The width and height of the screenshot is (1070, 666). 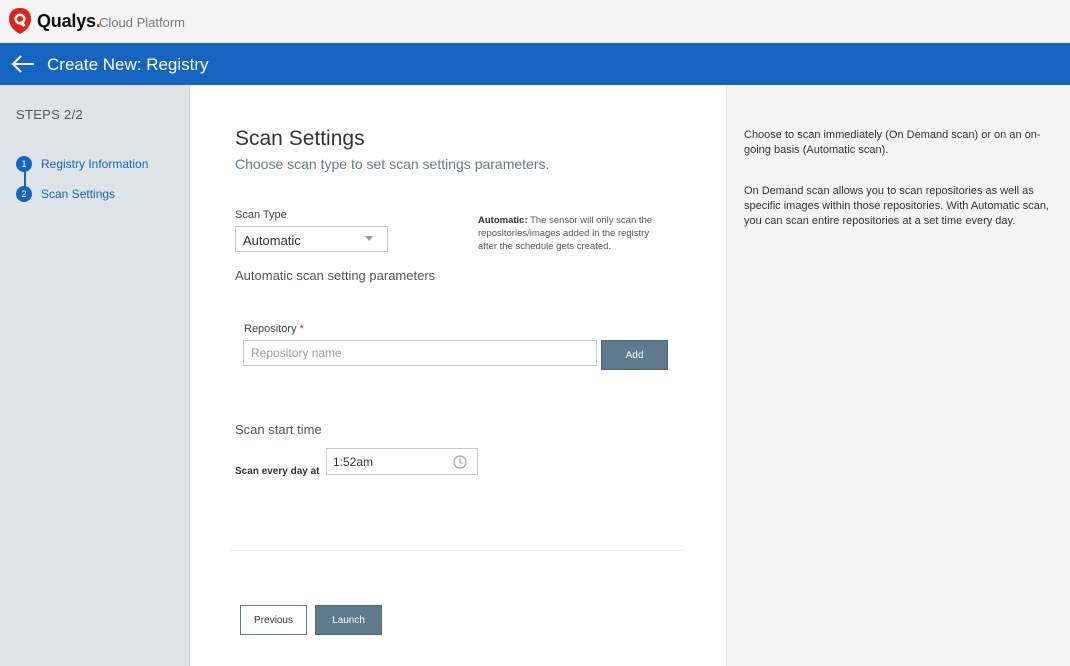 I want to click on launch-button: Launch, so click(x=348, y=620).